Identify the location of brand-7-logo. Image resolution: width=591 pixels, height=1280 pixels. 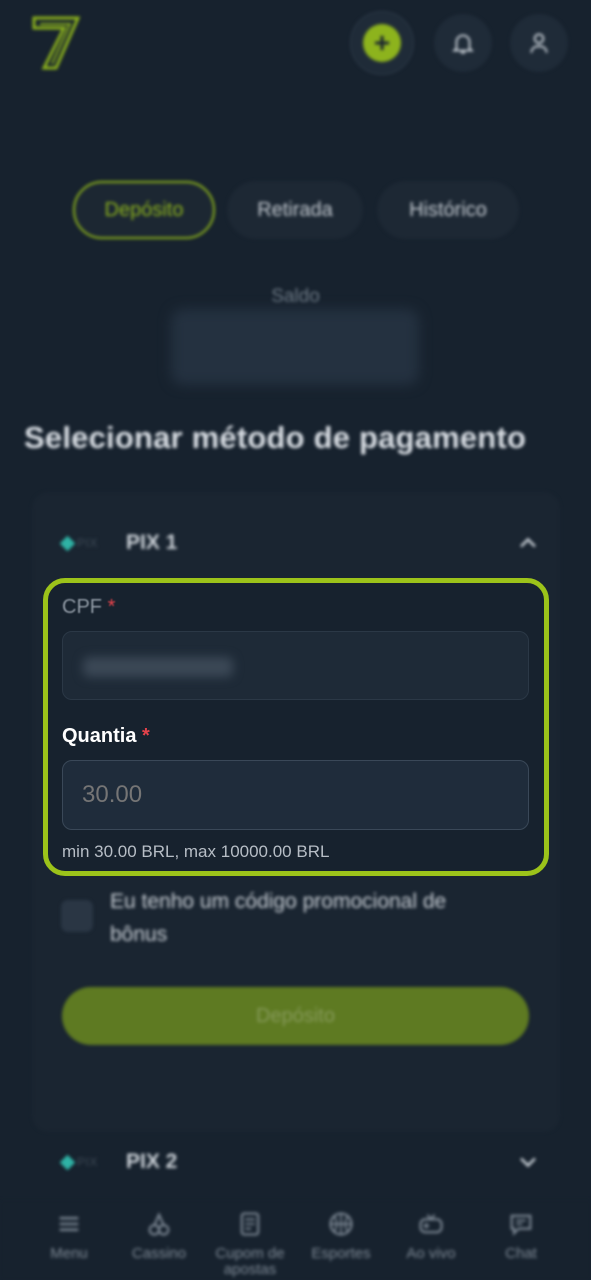
(56, 43).